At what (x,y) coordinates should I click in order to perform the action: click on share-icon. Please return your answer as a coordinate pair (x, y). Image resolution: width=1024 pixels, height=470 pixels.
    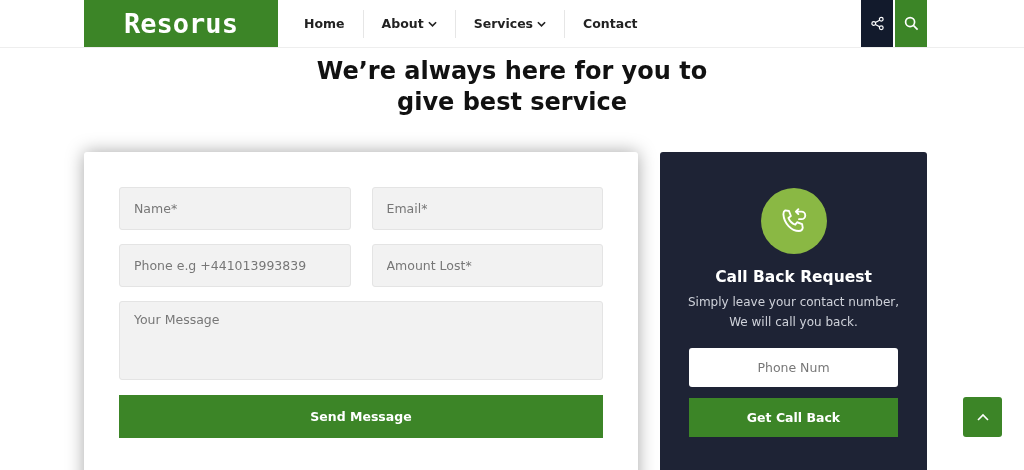
    Looking at the image, I should click on (877, 23).